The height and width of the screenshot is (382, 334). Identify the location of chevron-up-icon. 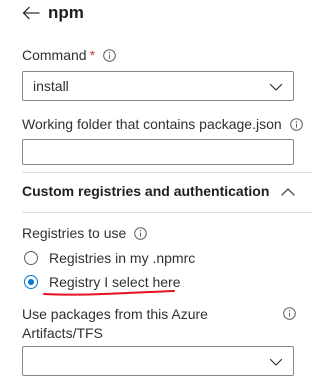
(288, 192).